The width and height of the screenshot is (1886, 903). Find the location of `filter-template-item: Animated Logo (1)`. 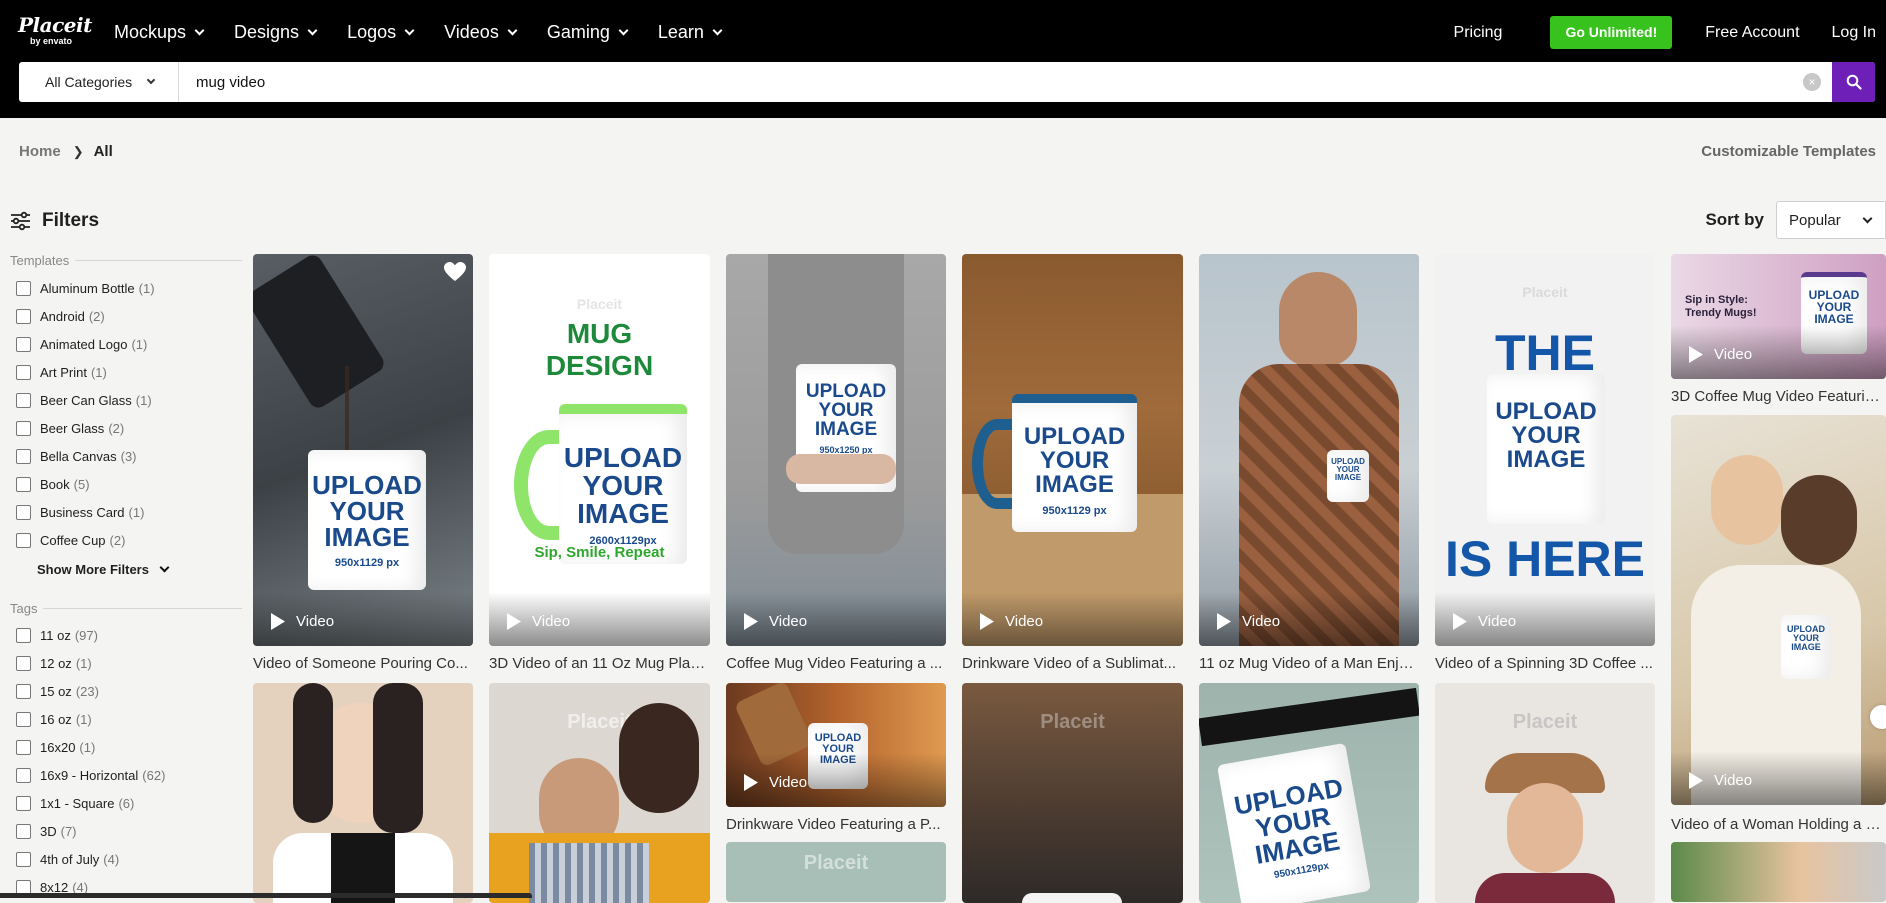

filter-template-item: Animated Logo (1) is located at coordinates (85, 344).